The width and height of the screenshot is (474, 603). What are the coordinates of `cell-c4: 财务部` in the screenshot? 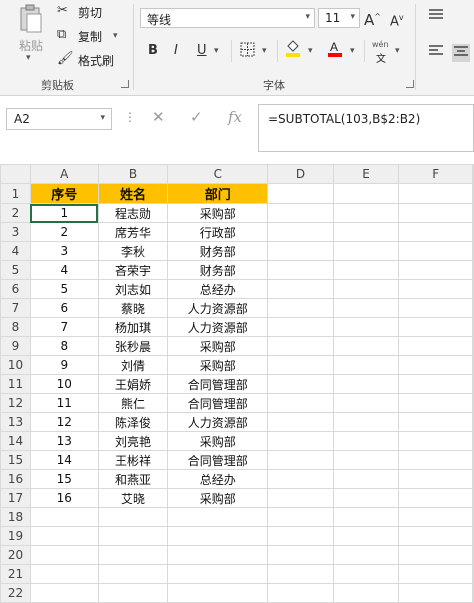 It's located at (218, 251).